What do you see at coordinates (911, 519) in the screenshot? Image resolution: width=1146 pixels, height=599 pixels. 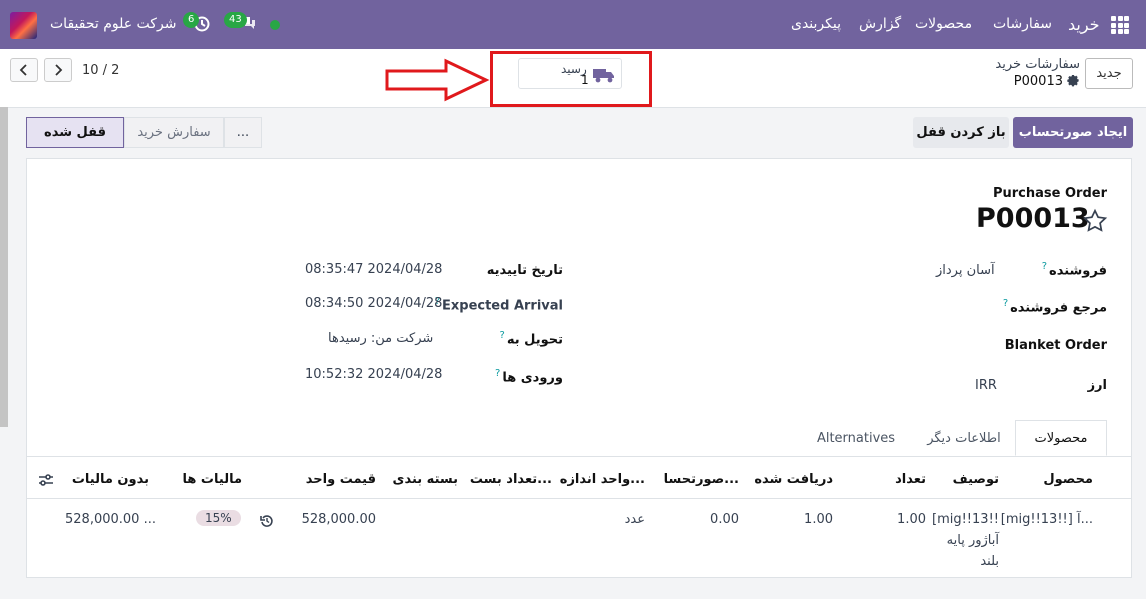 I see `cell-quantity: 1.00` at bounding box center [911, 519].